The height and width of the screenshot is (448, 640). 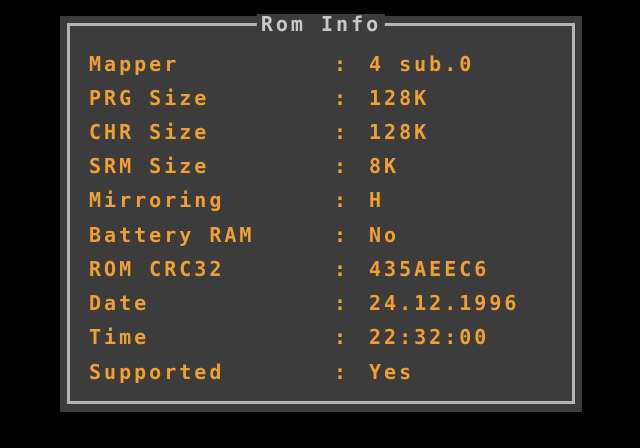 What do you see at coordinates (251, 372) in the screenshot?
I see `info-row-supported: Supported : Yes` at bounding box center [251, 372].